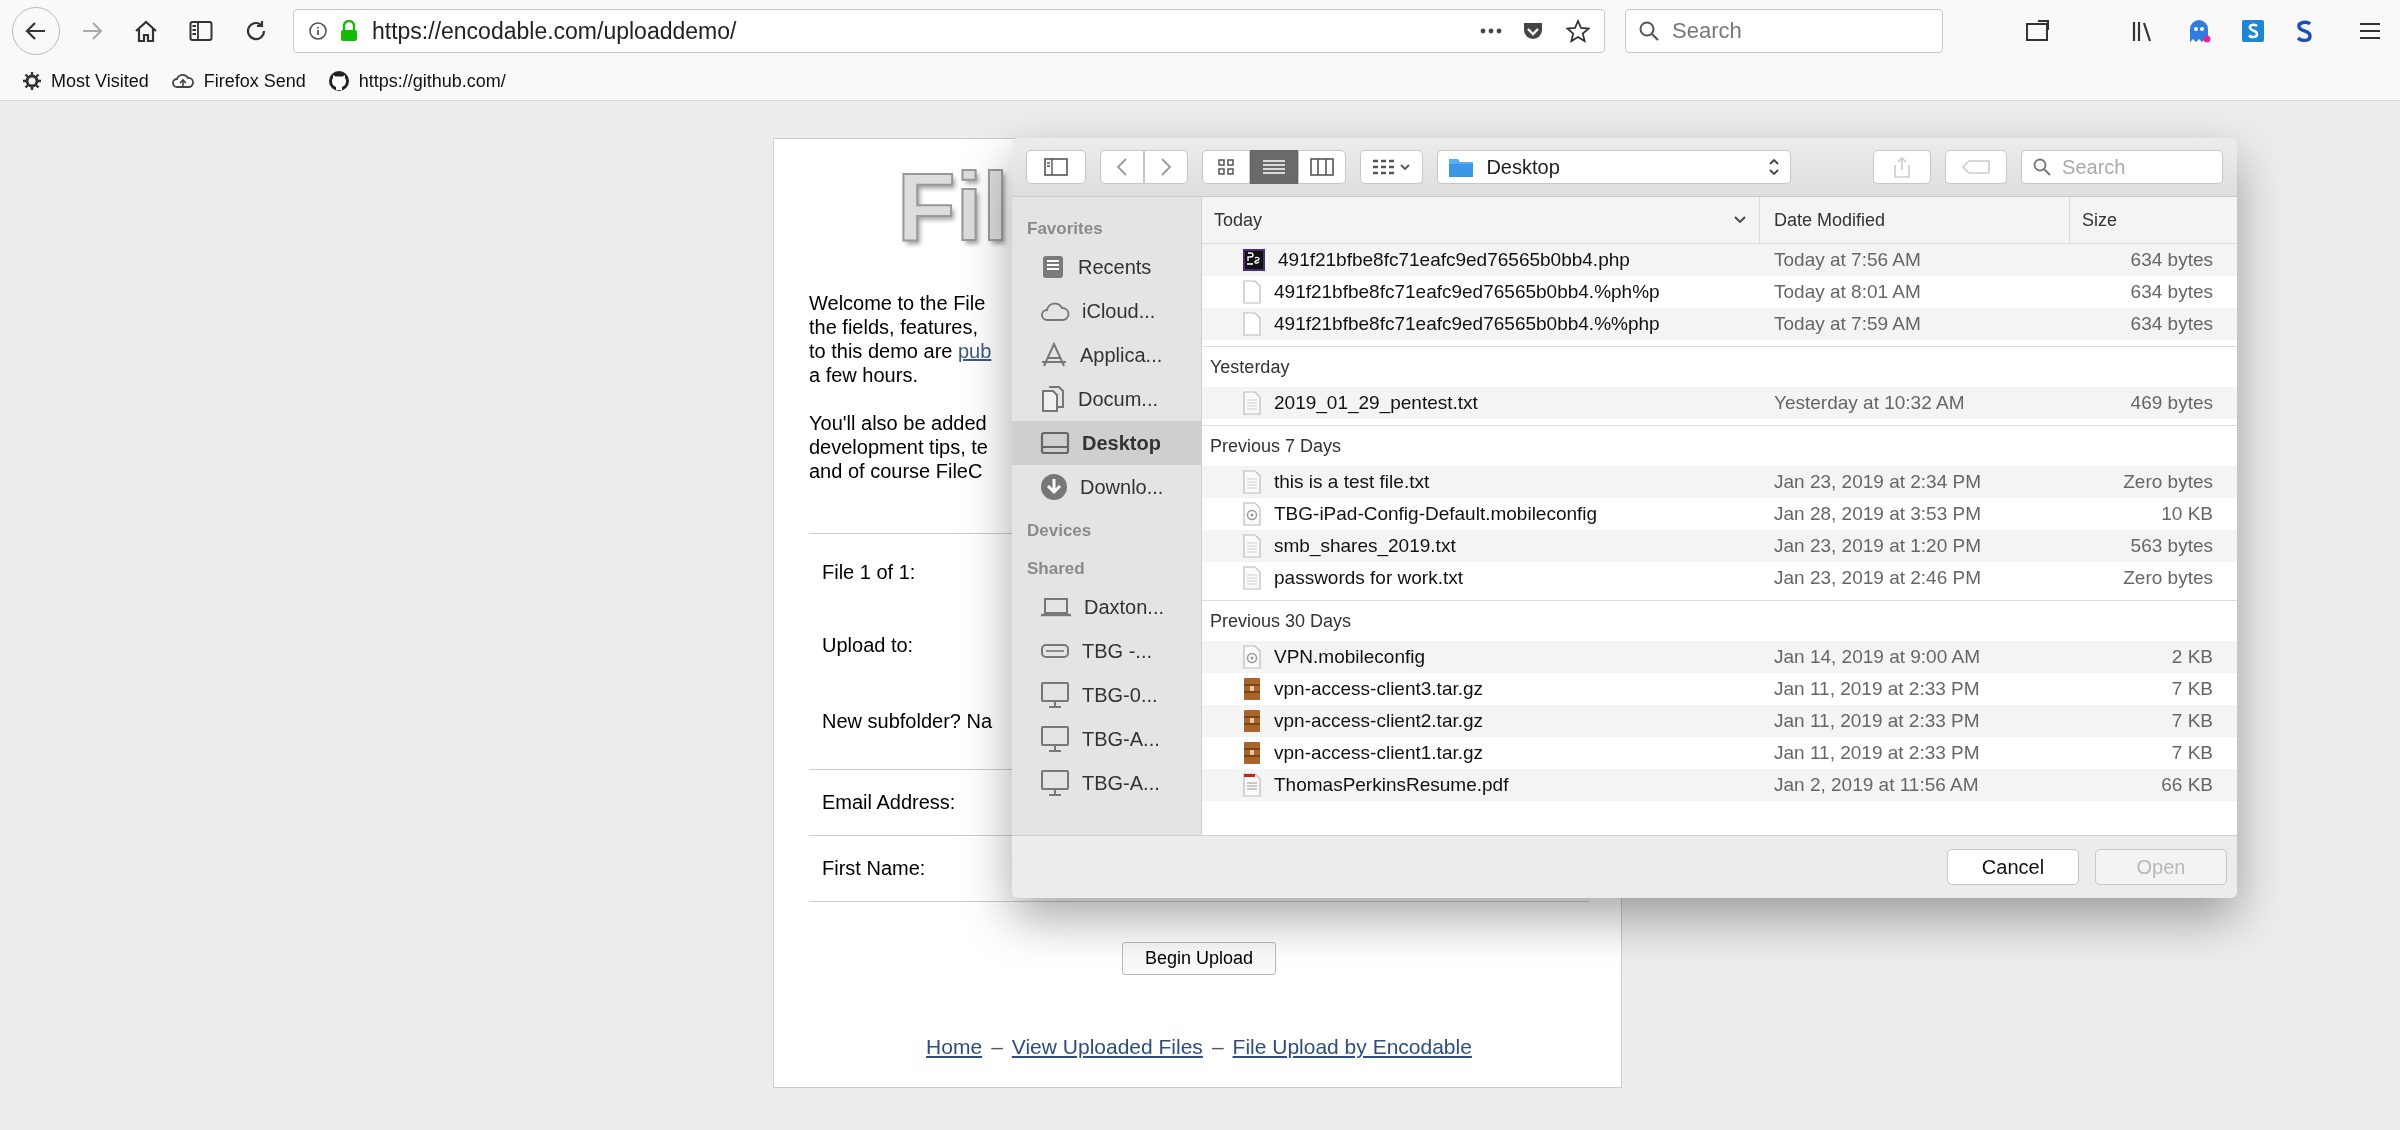  What do you see at coordinates (1250, 367) in the screenshot?
I see `group-heading: Yesterday` at bounding box center [1250, 367].